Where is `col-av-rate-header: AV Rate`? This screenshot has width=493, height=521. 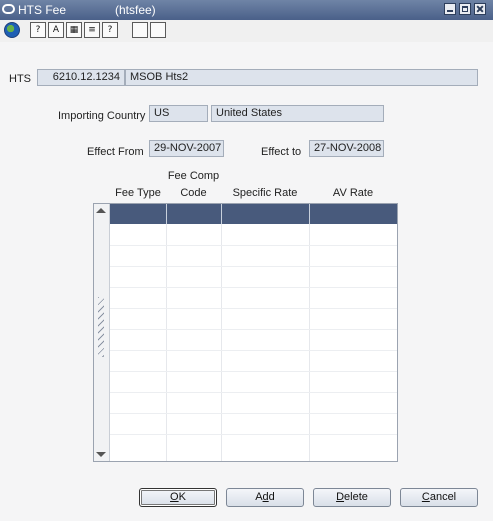
col-av-rate-header: AV Rate is located at coordinates (353, 193).